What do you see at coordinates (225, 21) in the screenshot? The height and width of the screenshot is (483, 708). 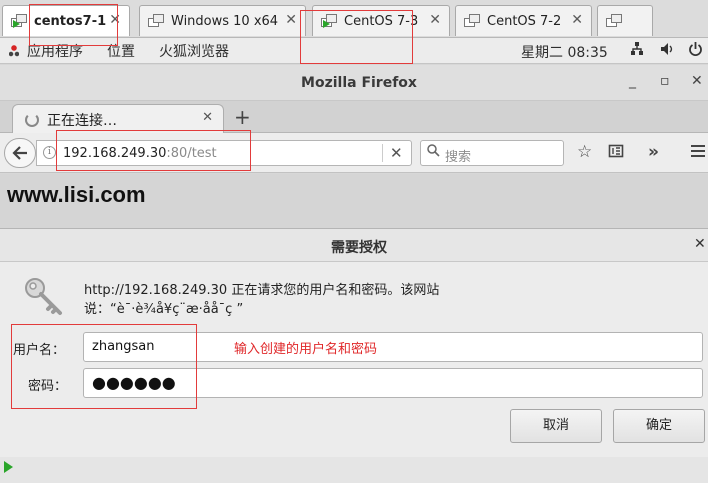 I see `vm-tab-label: Windows 10 x64` at bounding box center [225, 21].